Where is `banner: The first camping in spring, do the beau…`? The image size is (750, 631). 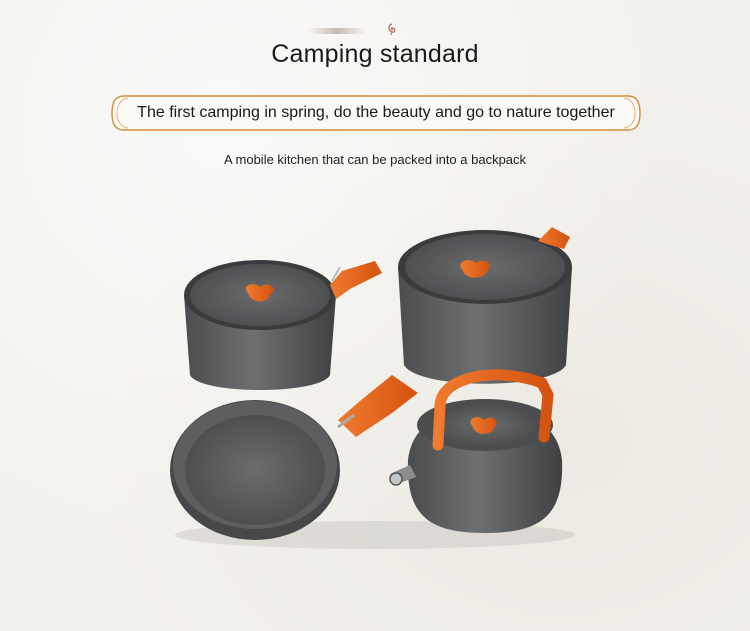
banner: The first camping in spring, do the beau… is located at coordinates (376, 113).